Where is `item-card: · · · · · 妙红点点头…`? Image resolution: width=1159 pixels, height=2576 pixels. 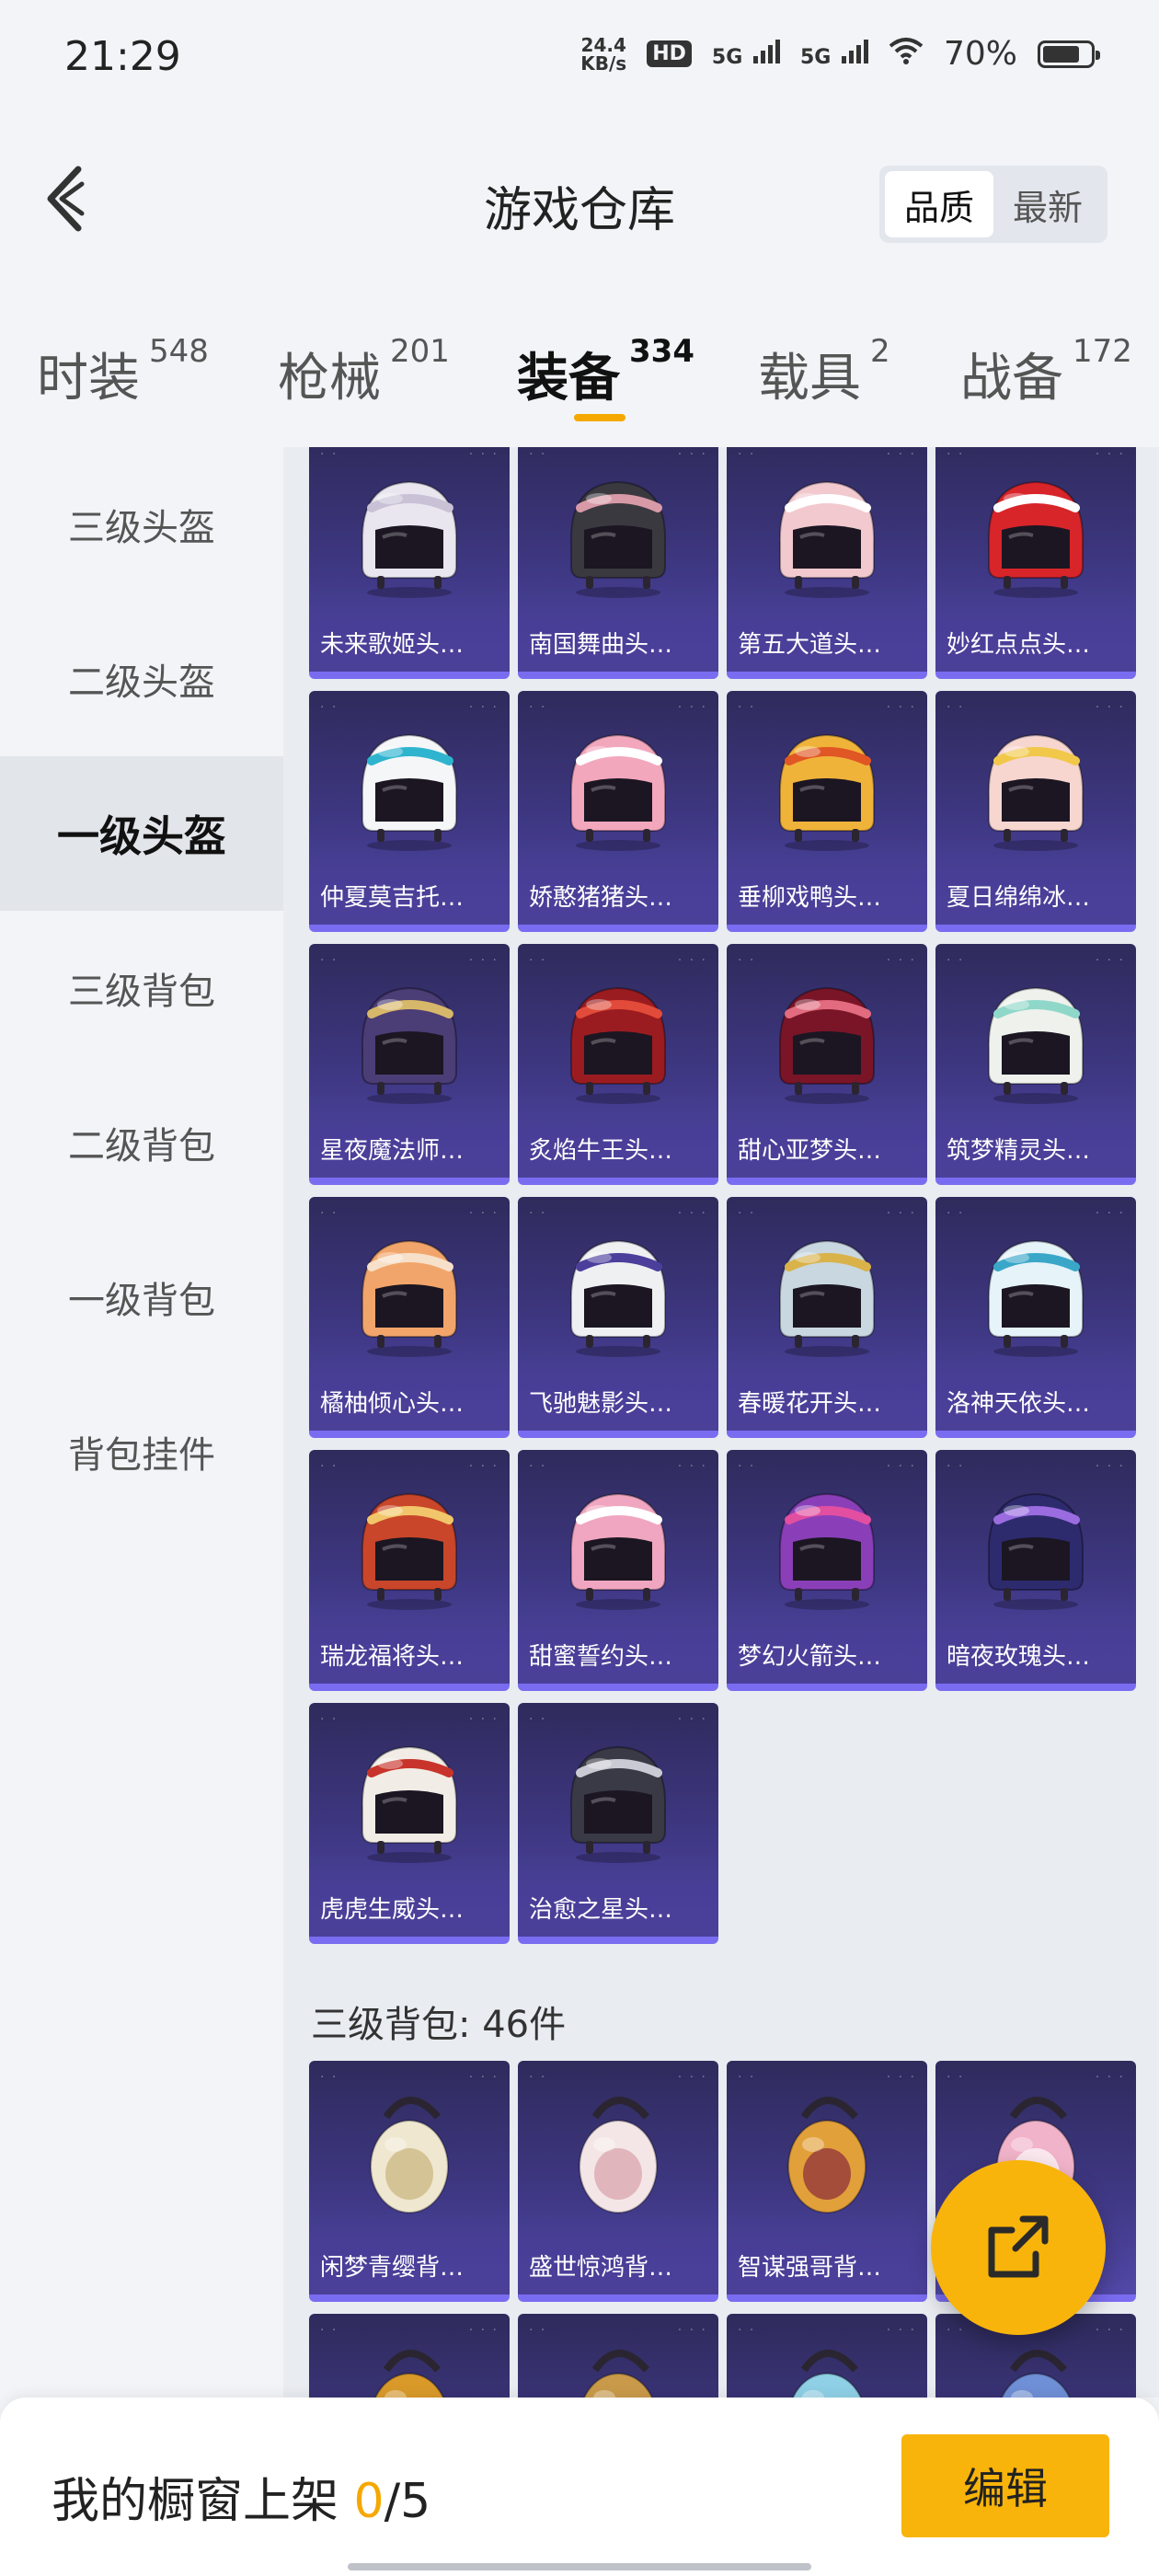 item-card: · · · · · 妙红点点头… is located at coordinates (1035, 563).